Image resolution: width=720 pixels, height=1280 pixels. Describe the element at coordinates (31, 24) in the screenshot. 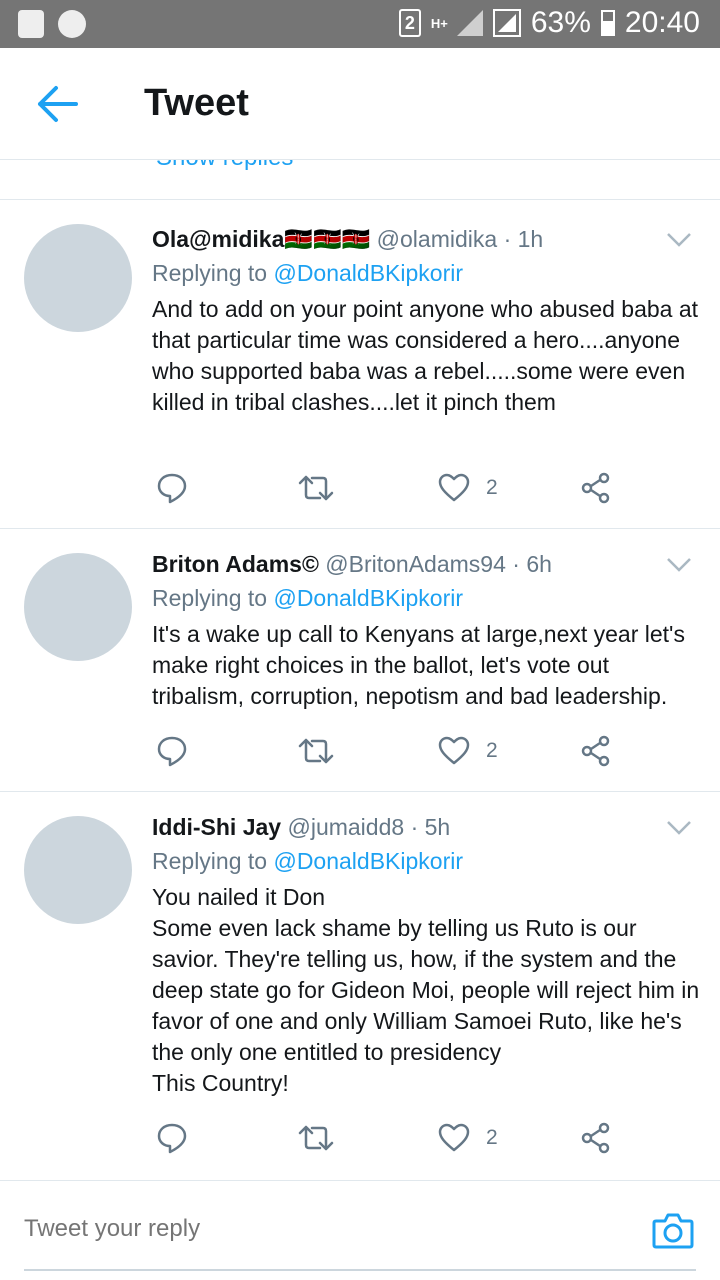

I see `battery-saver-icon` at that location.